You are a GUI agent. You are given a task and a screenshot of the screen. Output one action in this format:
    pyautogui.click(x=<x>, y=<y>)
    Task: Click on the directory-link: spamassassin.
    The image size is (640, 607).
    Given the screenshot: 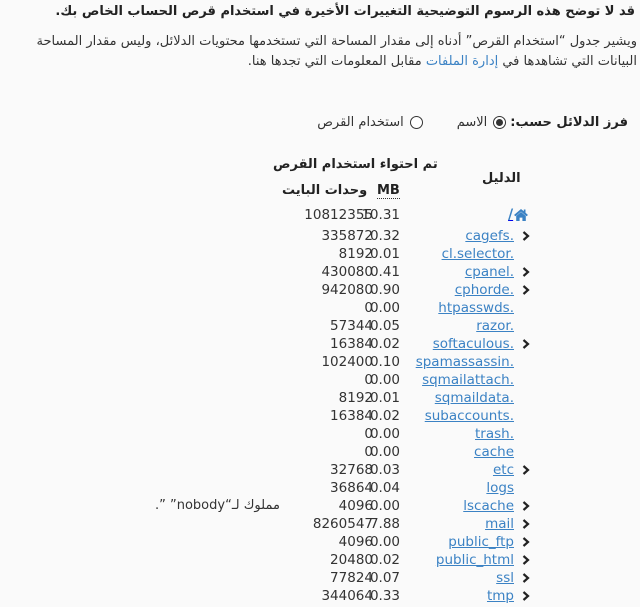 What is the action you would take?
    pyautogui.click(x=465, y=362)
    